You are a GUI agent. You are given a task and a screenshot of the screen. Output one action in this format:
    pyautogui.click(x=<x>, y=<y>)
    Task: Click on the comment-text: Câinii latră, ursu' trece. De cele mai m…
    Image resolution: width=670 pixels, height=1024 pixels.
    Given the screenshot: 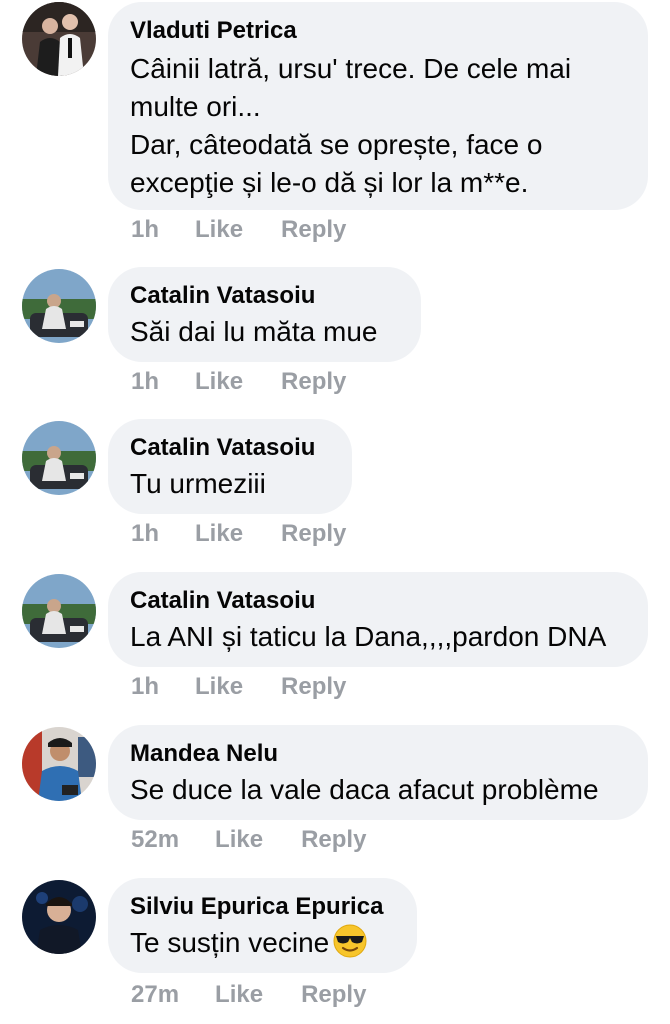 What is the action you would take?
    pyautogui.click(x=351, y=125)
    